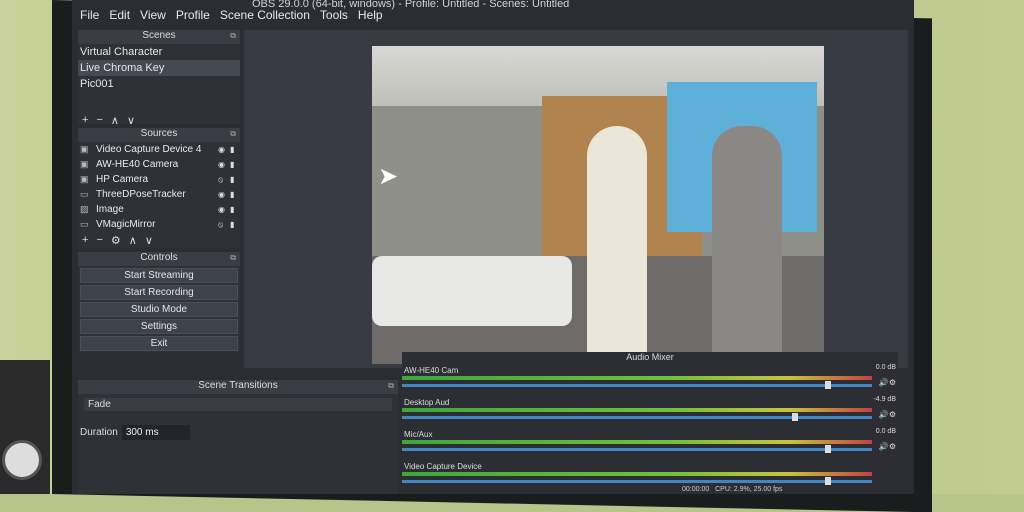 The image size is (1024, 512). I want to click on sources-toolbar: + − ⚙ ∧ ∨, so click(159, 240).